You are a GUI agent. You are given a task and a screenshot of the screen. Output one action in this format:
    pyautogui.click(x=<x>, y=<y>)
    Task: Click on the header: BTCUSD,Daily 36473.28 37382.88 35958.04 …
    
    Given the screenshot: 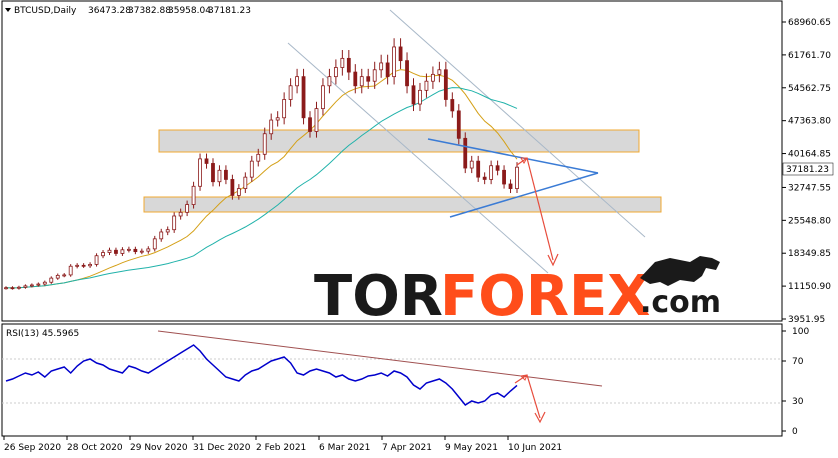 What is the action you would take?
    pyautogui.click(x=128, y=11)
    